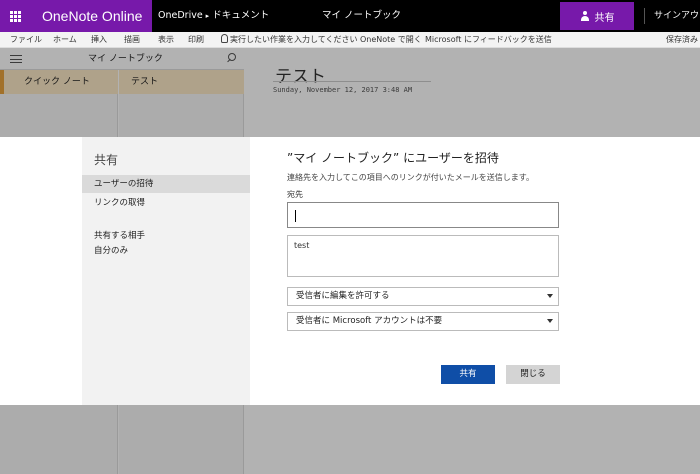 The width and height of the screenshot is (700, 474). Describe the element at coordinates (240, 15) in the screenshot. I see `breadcrumb-documents: ドキュメント` at that location.